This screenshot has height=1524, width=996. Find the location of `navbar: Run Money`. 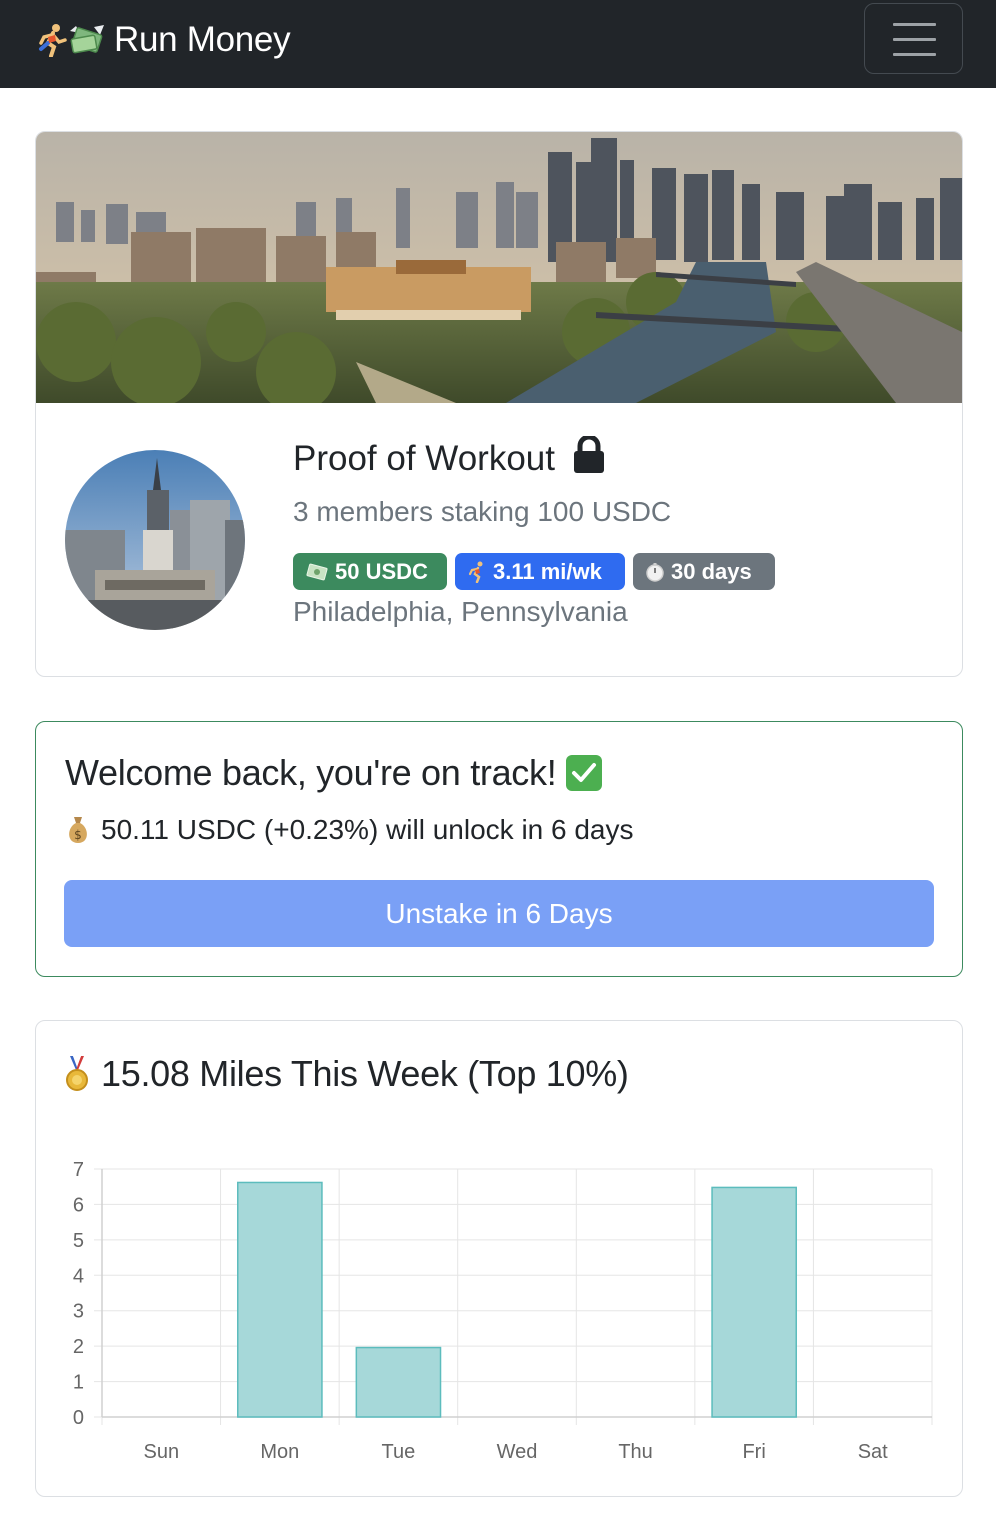

navbar: Run Money is located at coordinates (498, 44).